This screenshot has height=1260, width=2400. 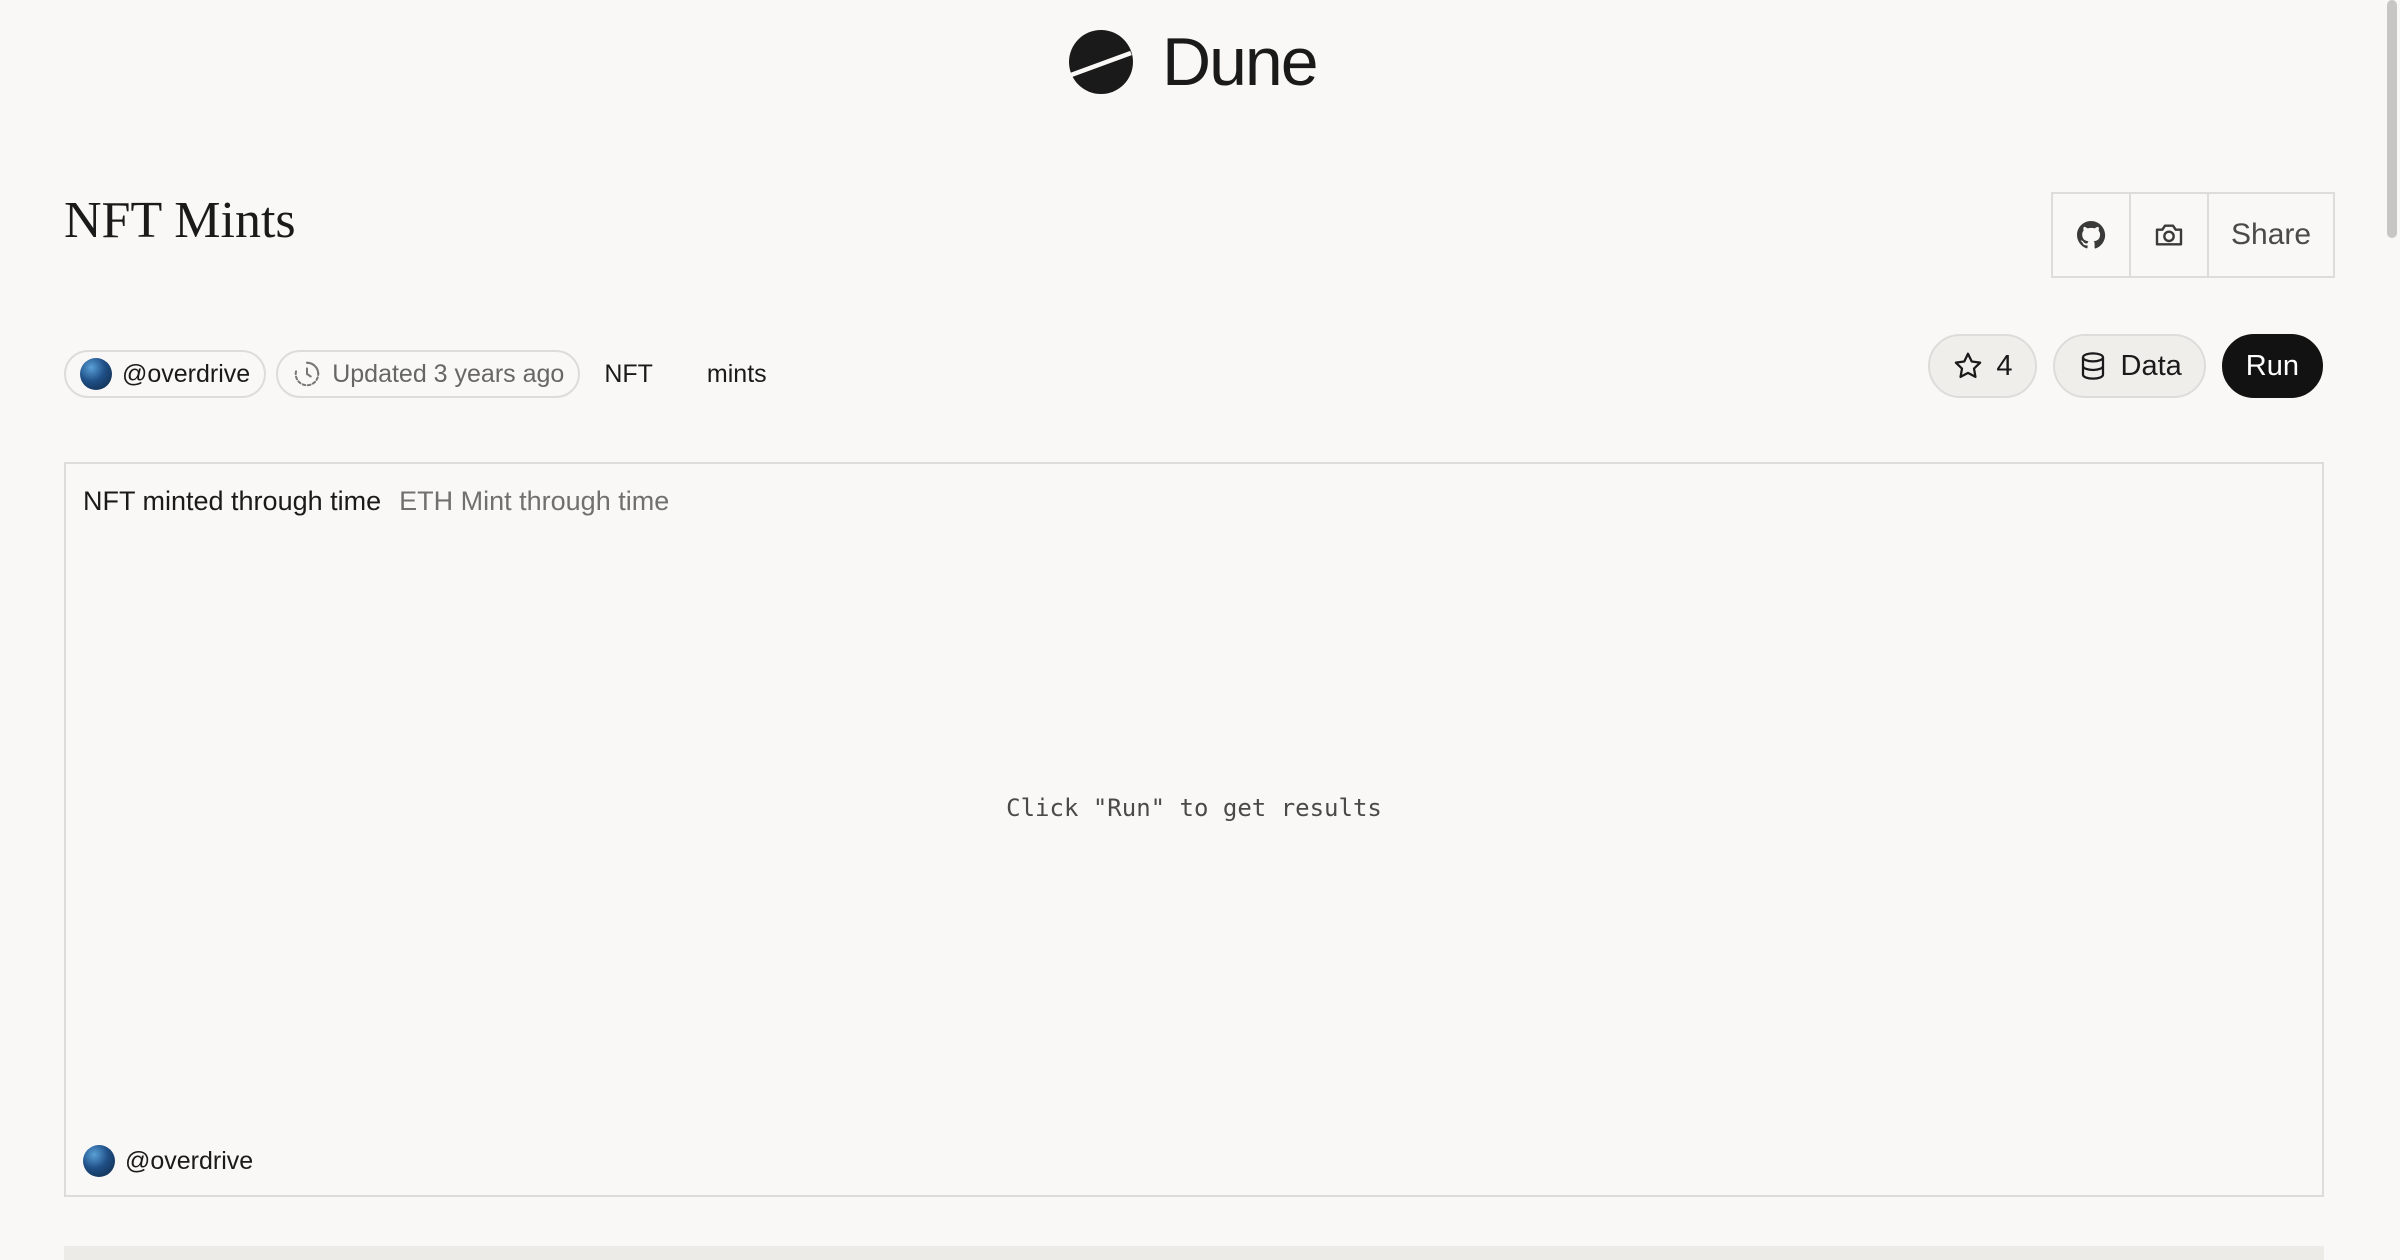 What do you see at coordinates (180, 220) in the screenshot?
I see `page-title: NFT Mints` at bounding box center [180, 220].